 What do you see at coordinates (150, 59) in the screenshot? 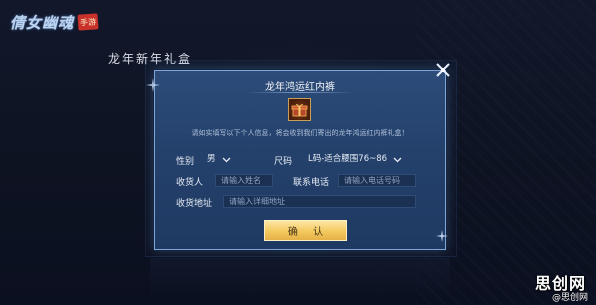
I see `gift-box-title: 龙年新年礼盒` at bounding box center [150, 59].